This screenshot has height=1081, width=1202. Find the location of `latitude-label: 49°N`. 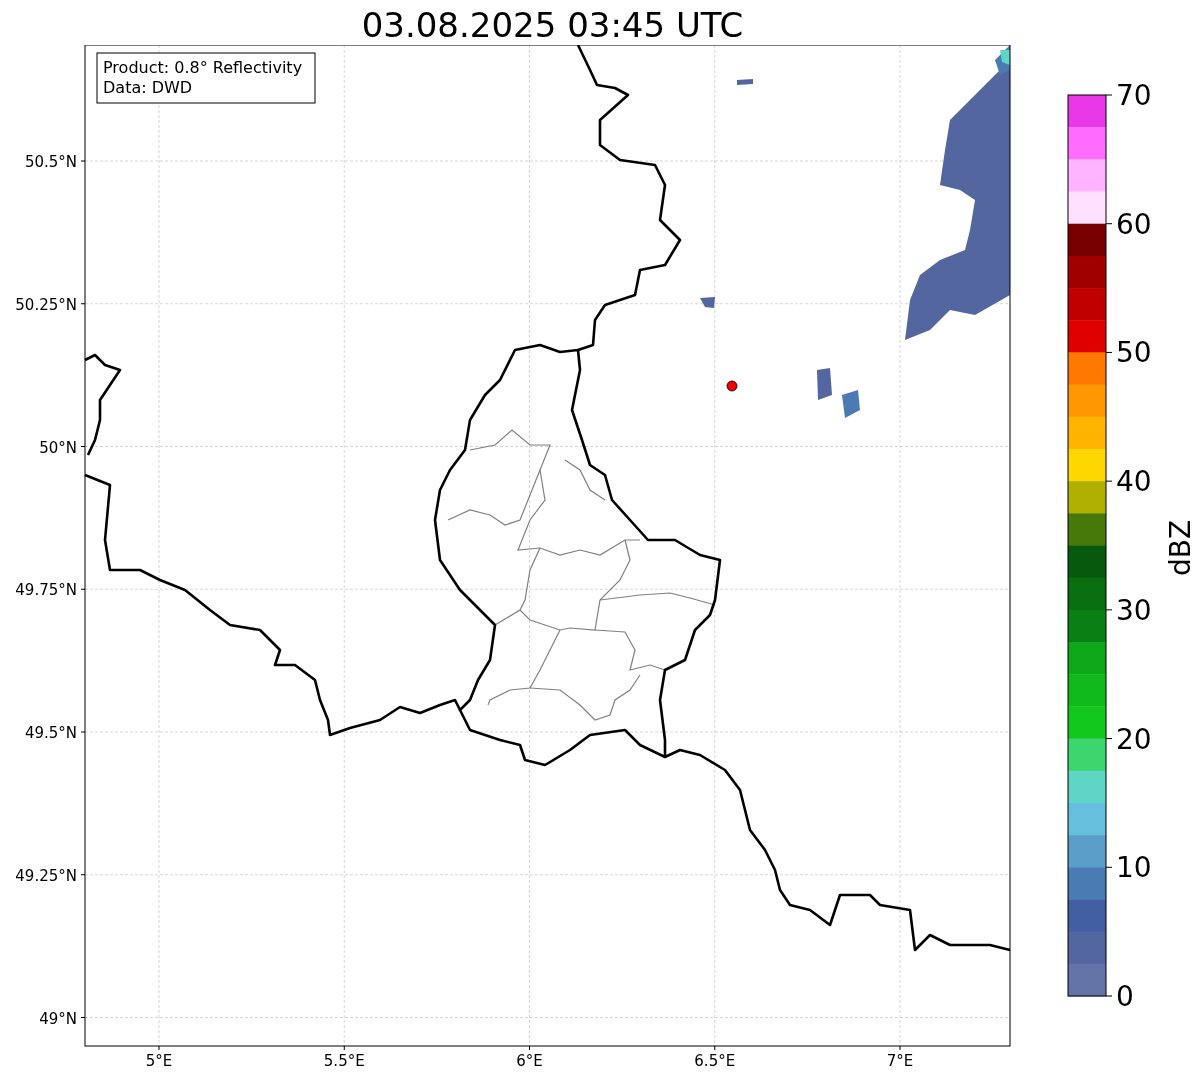

latitude-label: 49°N is located at coordinates (58, 1018).